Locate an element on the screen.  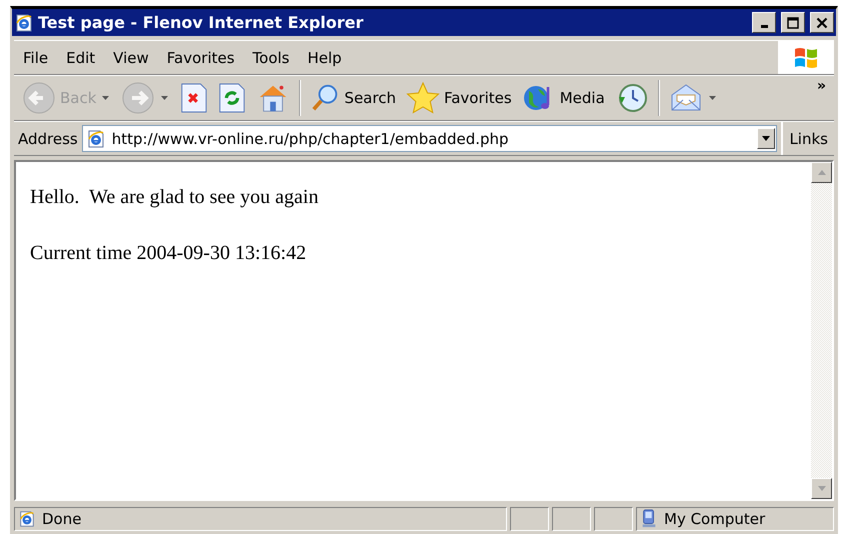
menu-item: Tools is located at coordinates (271, 57).